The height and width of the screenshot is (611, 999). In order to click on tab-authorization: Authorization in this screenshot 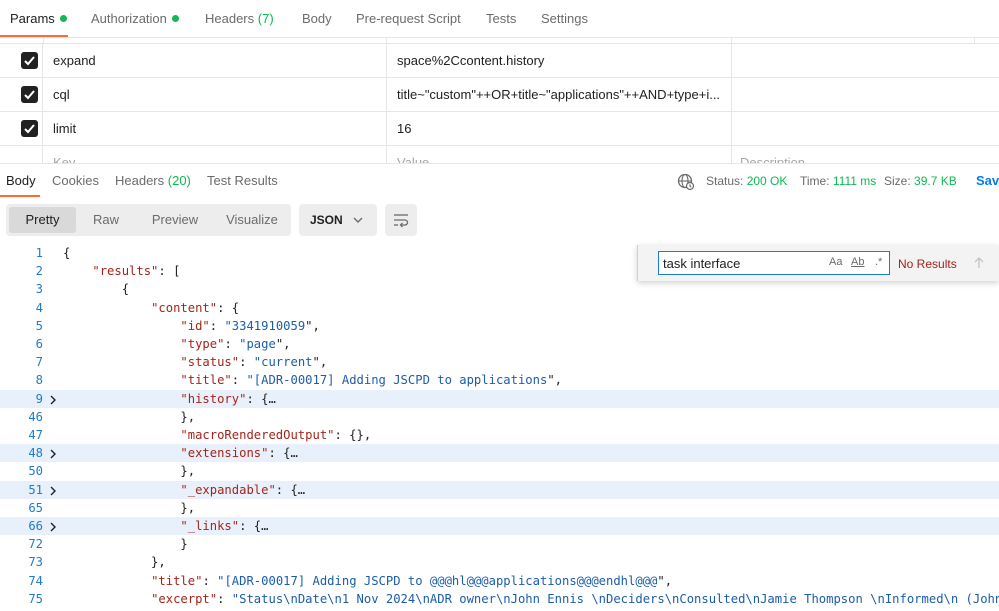, I will do `click(135, 18)`.